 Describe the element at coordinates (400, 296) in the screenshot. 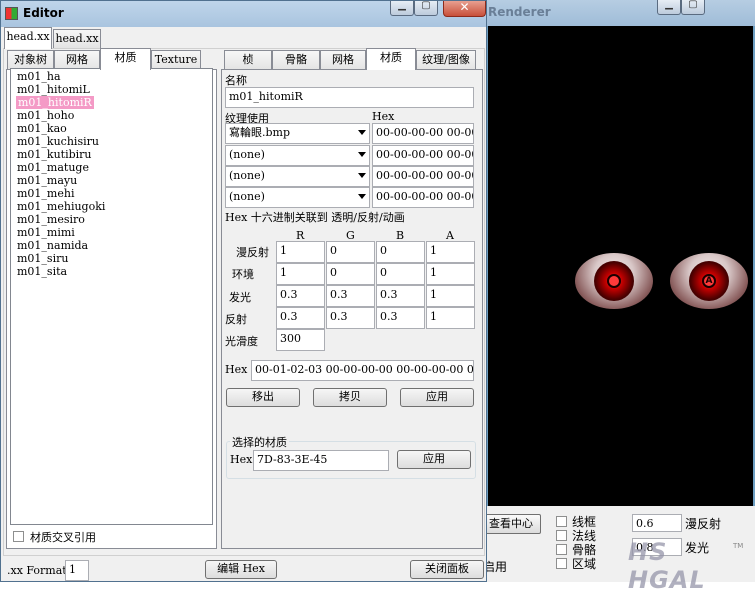

I see `emissive-b-input: 0.3` at that location.